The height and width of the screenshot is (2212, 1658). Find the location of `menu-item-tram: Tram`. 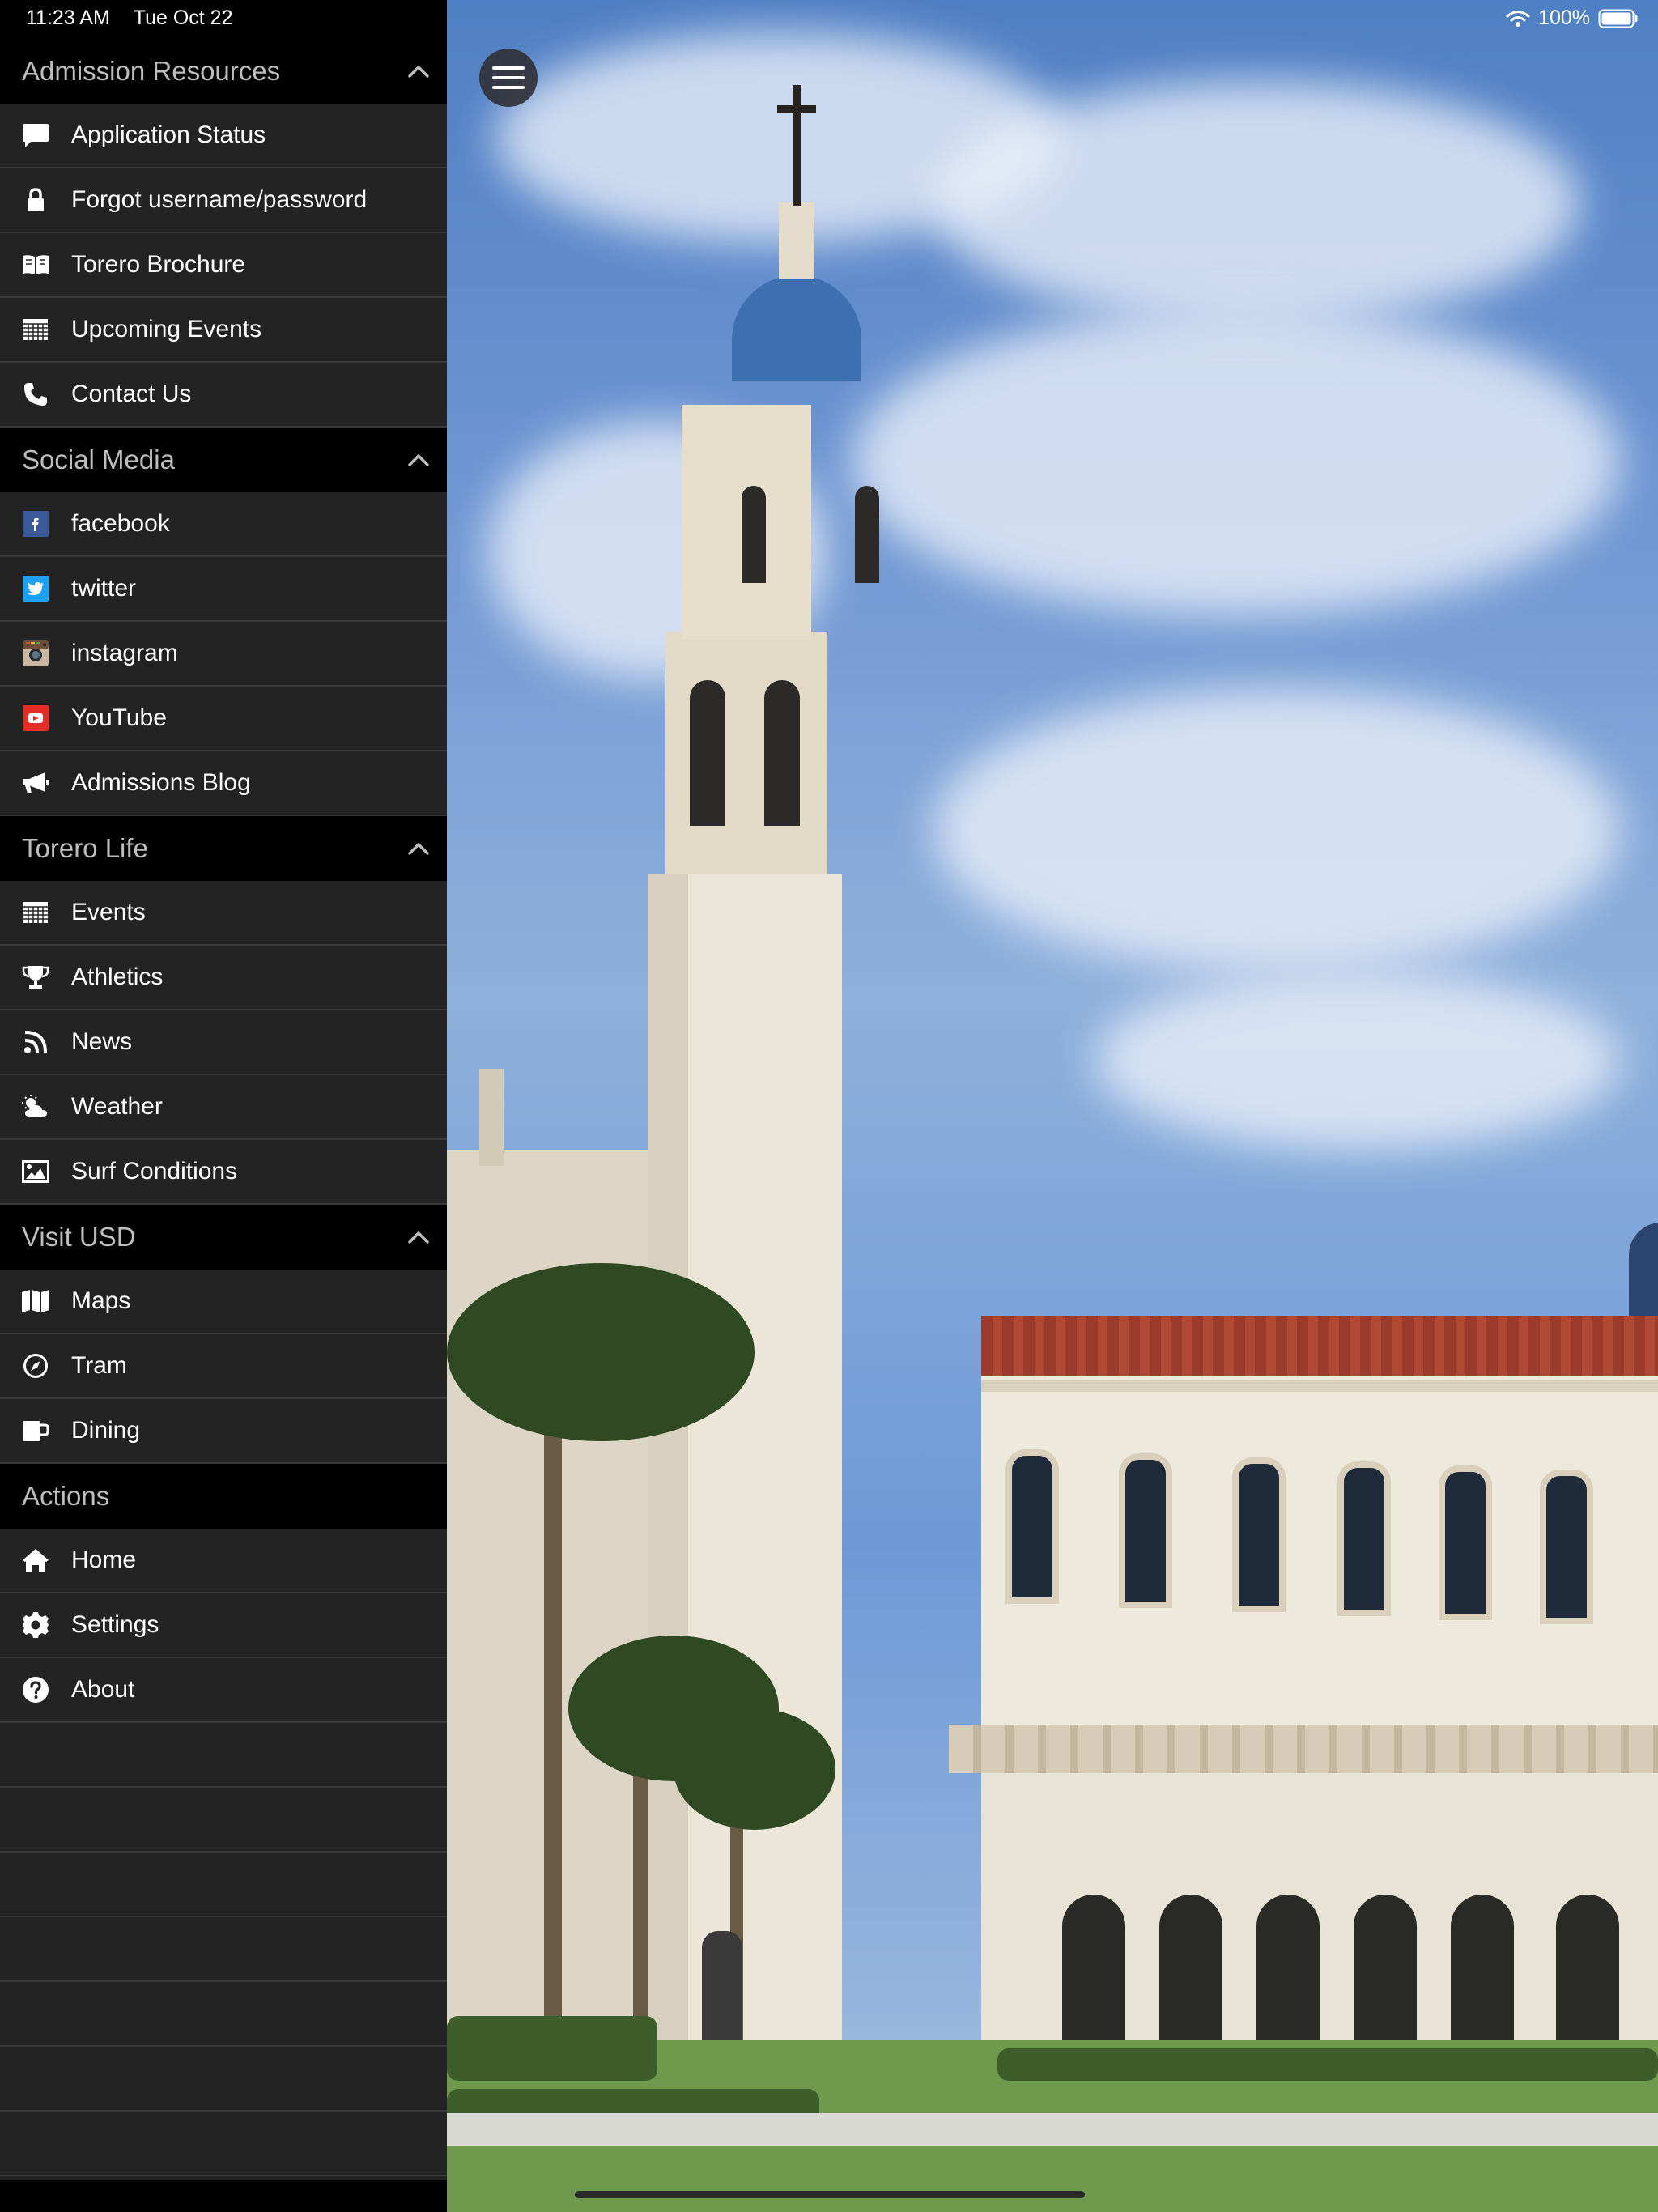

menu-item-tram: Tram is located at coordinates (223, 1366).